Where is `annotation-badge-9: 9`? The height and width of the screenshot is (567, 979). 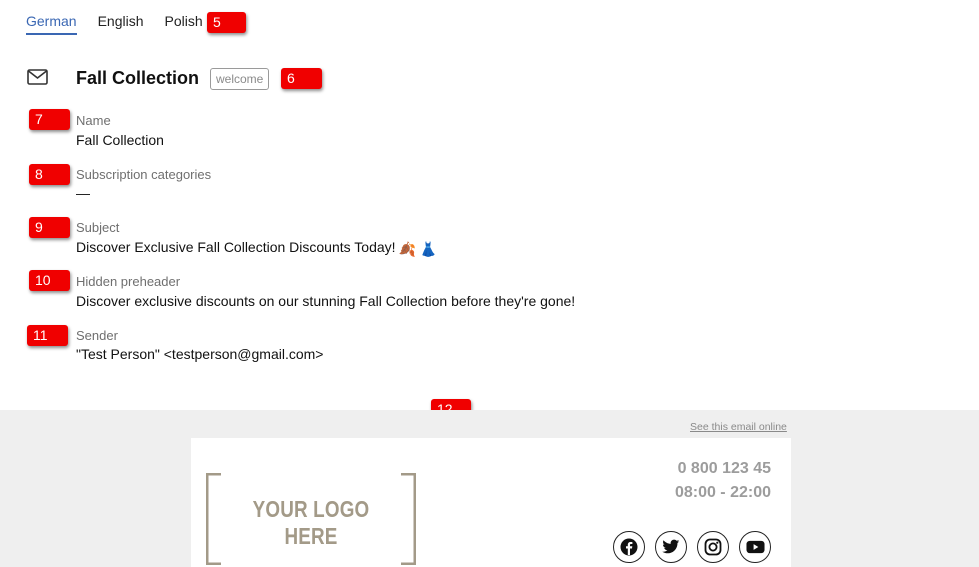
annotation-badge-9: 9 is located at coordinates (49, 227).